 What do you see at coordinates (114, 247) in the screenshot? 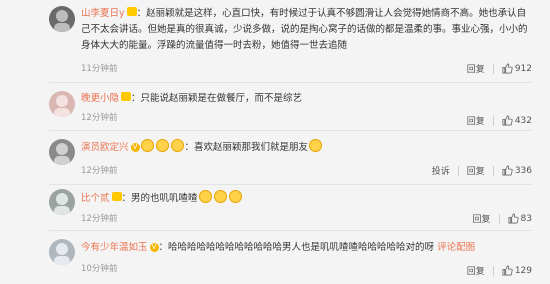
I see `user-name: 今有少年温如玉` at bounding box center [114, 247].